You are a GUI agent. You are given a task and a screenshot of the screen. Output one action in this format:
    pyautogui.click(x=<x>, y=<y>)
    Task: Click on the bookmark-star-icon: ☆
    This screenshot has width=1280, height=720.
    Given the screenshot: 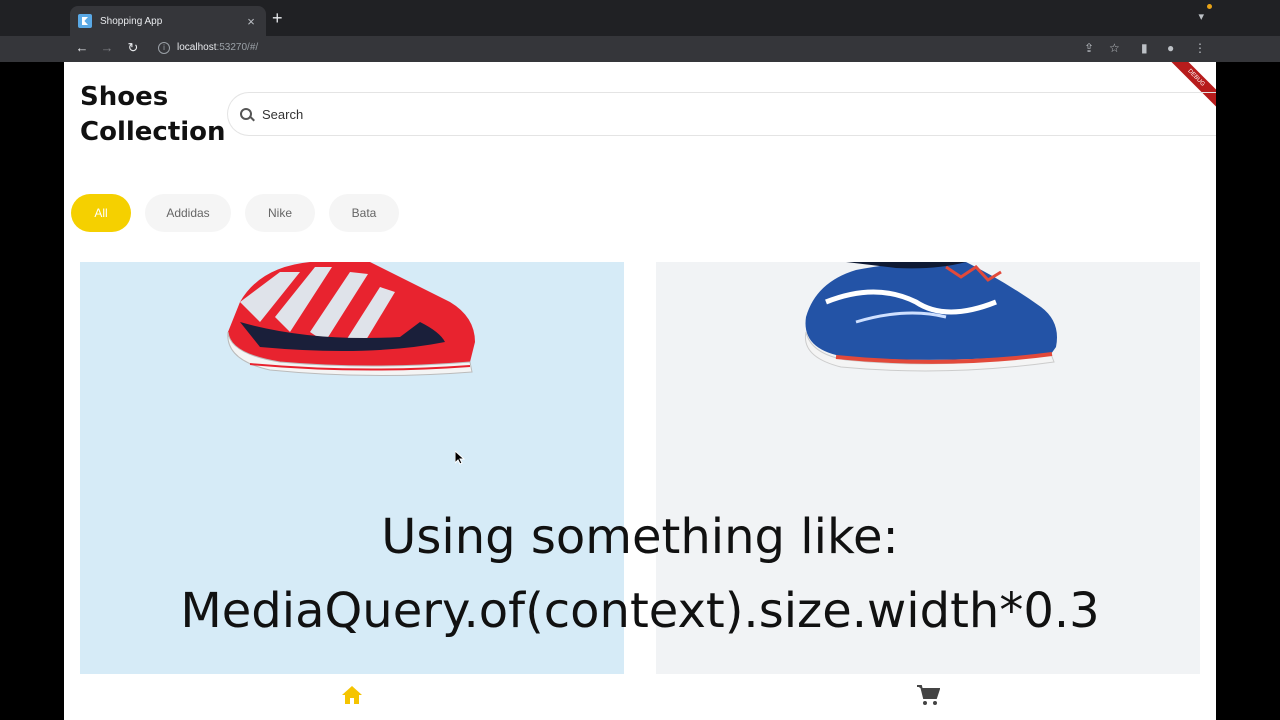 What is the action you would take?
    pyautogui.click(x=1114, y=48)
    